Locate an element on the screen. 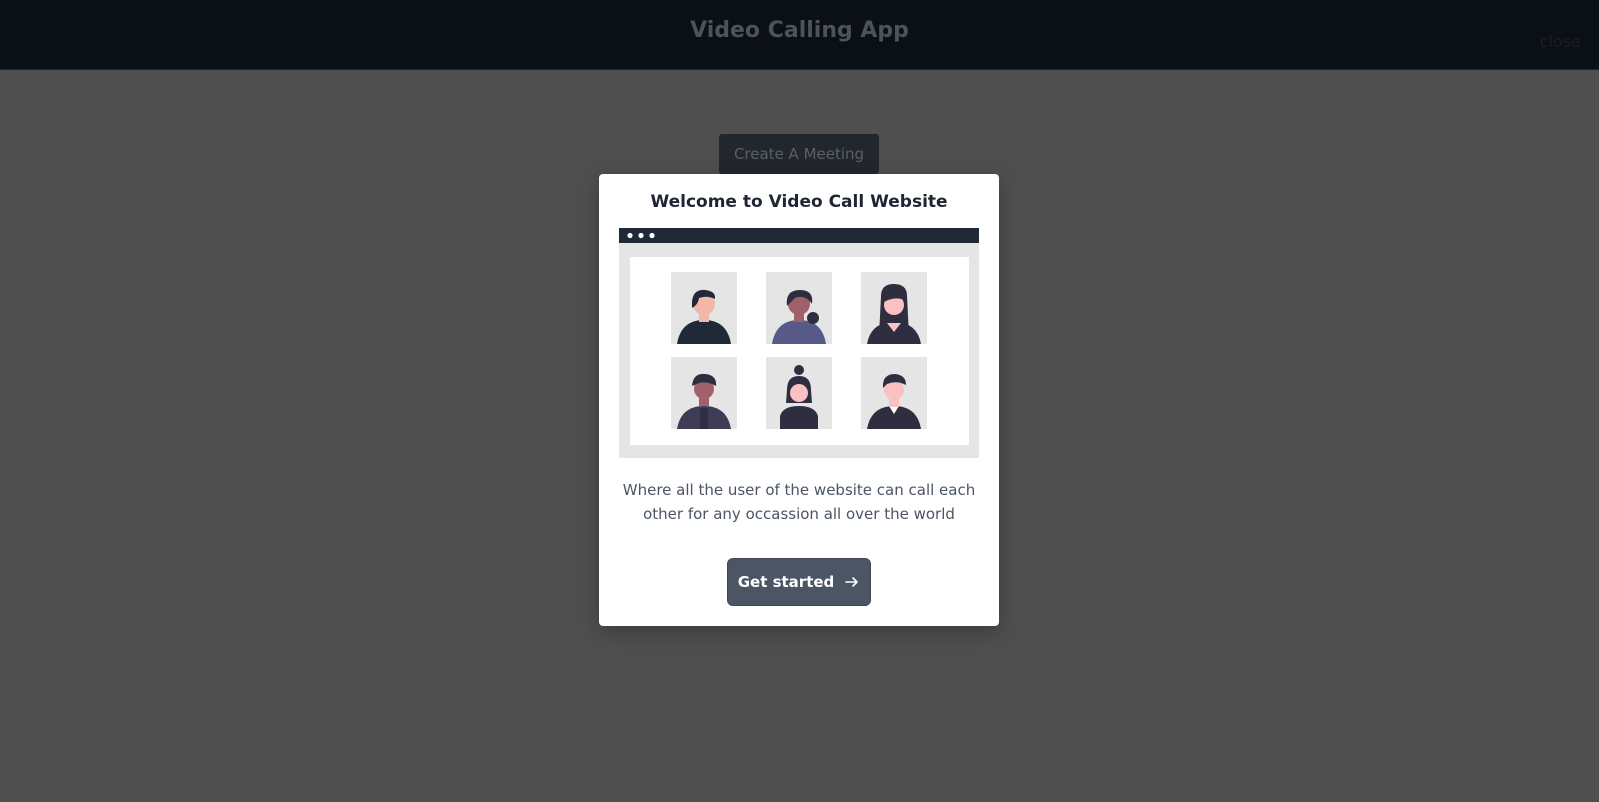 Image resolution: width=1599 pixels, height=802 pixels. video-call-grid-illustration is located at coordinates (799, 343).